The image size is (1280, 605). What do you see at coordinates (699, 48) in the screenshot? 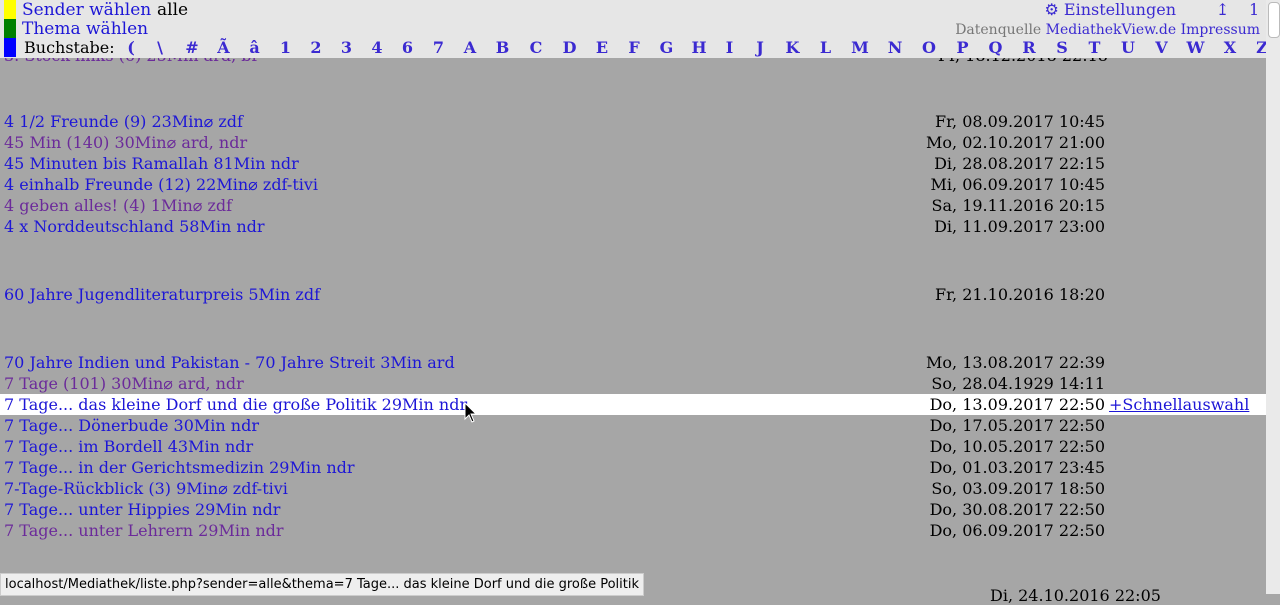
I see `letter-link: H` at bounding box center [699, 48].